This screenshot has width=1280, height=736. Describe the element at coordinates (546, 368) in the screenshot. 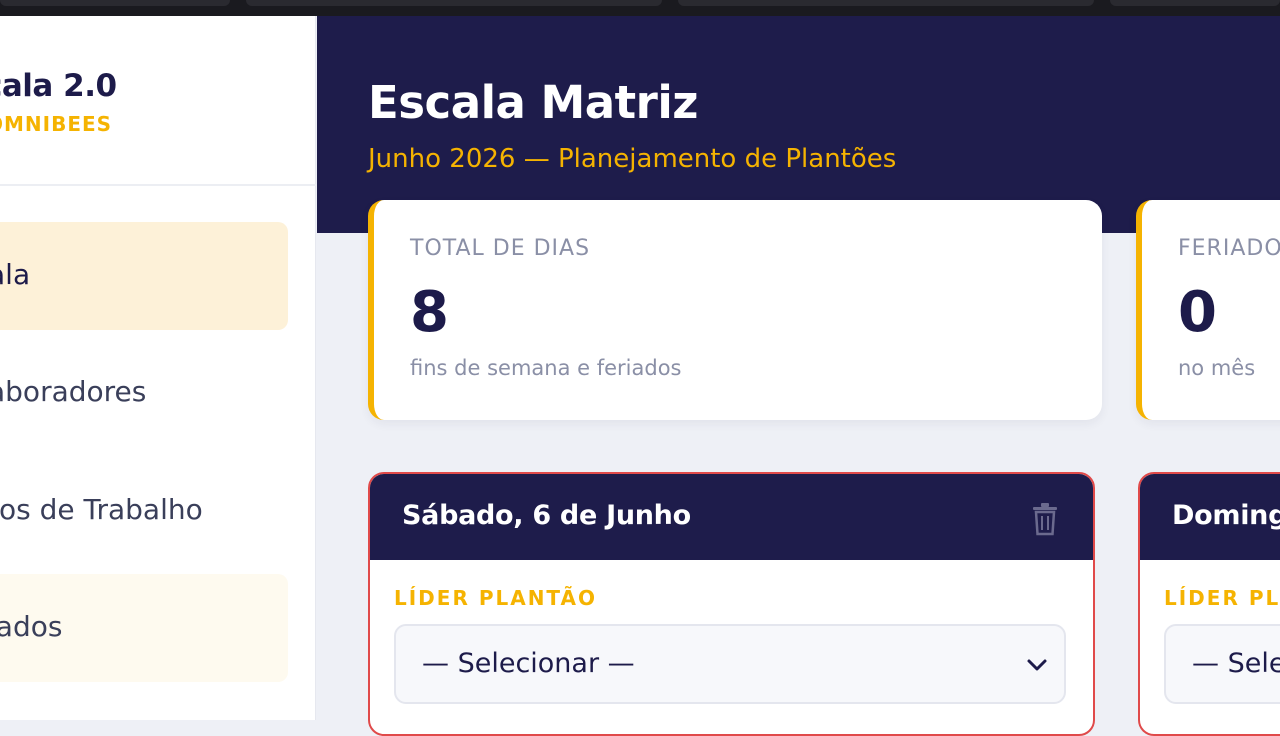

I see `stat-note: fins de semana e feriados` at that location.